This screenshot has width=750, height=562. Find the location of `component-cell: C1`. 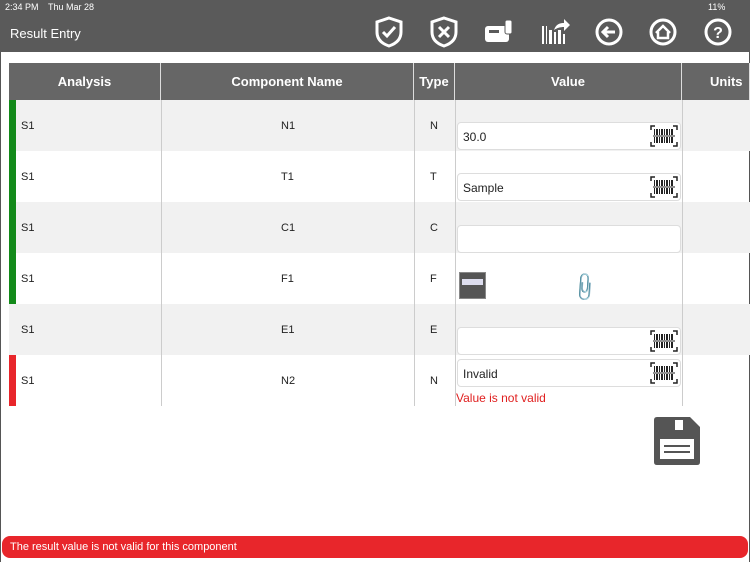

component-cell: C1 is located at coordinates (288, 228).